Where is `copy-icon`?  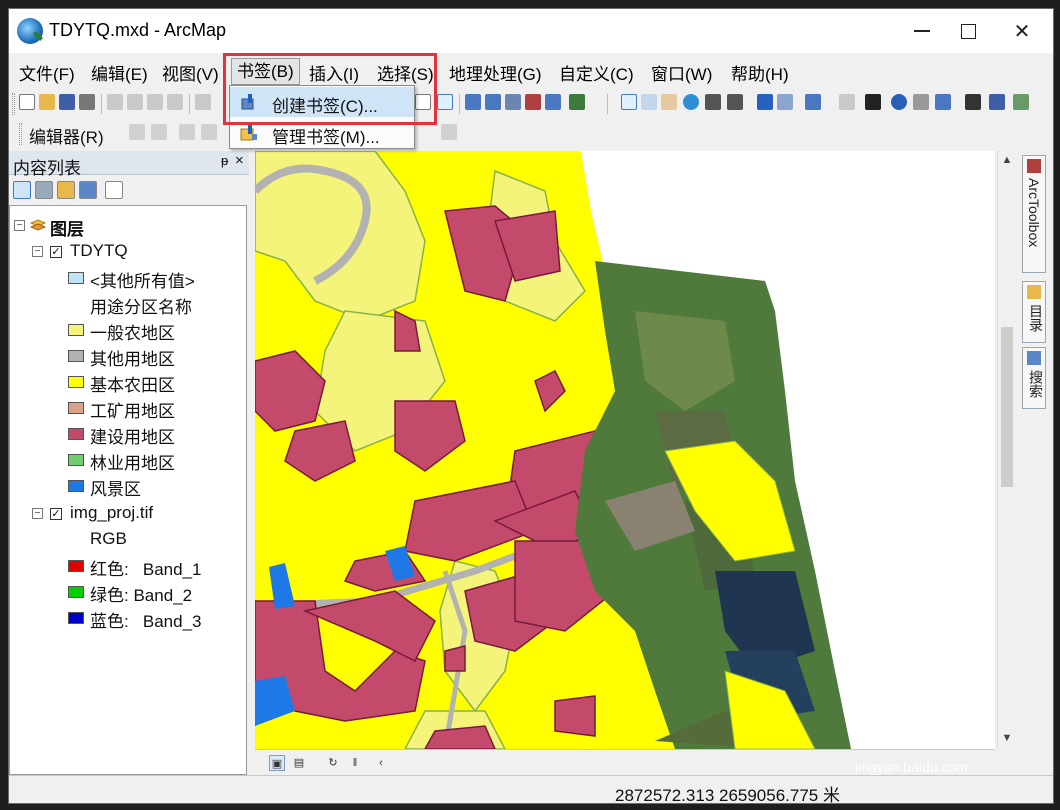
copy-icon is located at coordinates (135, 102).